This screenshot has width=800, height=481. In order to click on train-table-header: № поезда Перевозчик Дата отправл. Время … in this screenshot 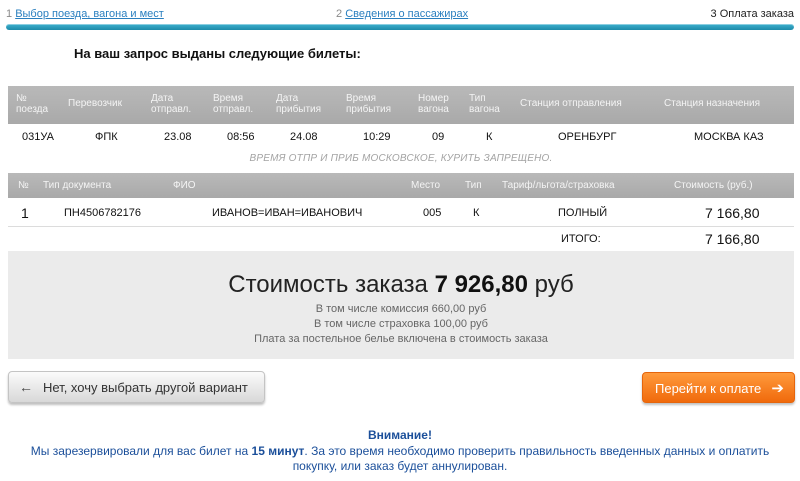, I will do `click(401, 105)`.